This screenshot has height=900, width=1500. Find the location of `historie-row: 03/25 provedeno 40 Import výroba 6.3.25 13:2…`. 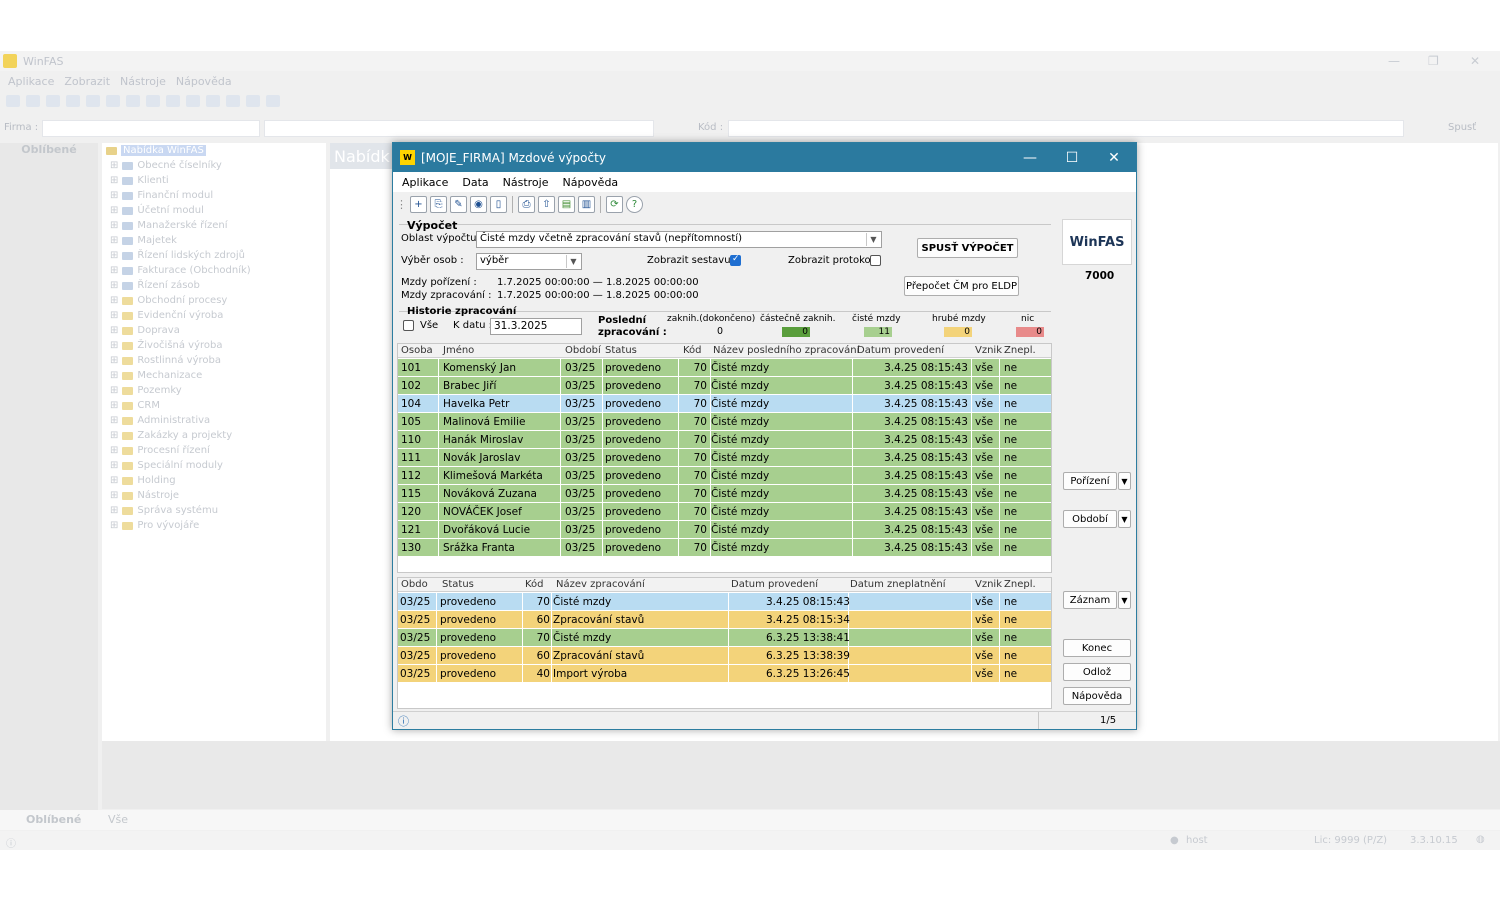

historie-row: 03/25 provedeno 40 Import výroba 6.3.25 13:2… is located at coordinates (724, 674).